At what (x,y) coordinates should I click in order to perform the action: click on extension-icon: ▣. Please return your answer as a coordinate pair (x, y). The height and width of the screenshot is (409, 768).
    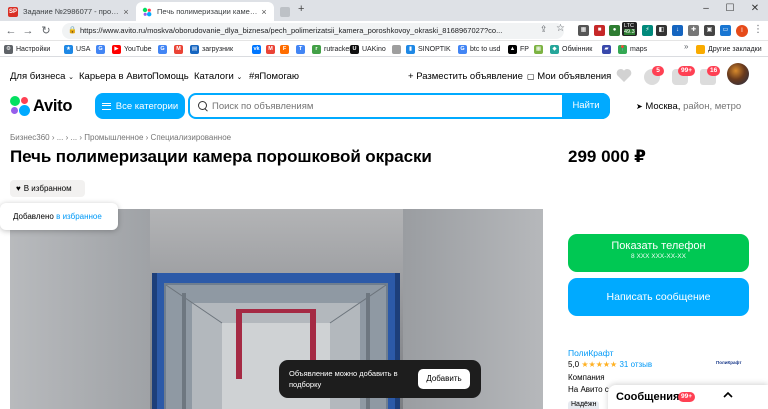
    Looking at the image, I should click on (709, 30).